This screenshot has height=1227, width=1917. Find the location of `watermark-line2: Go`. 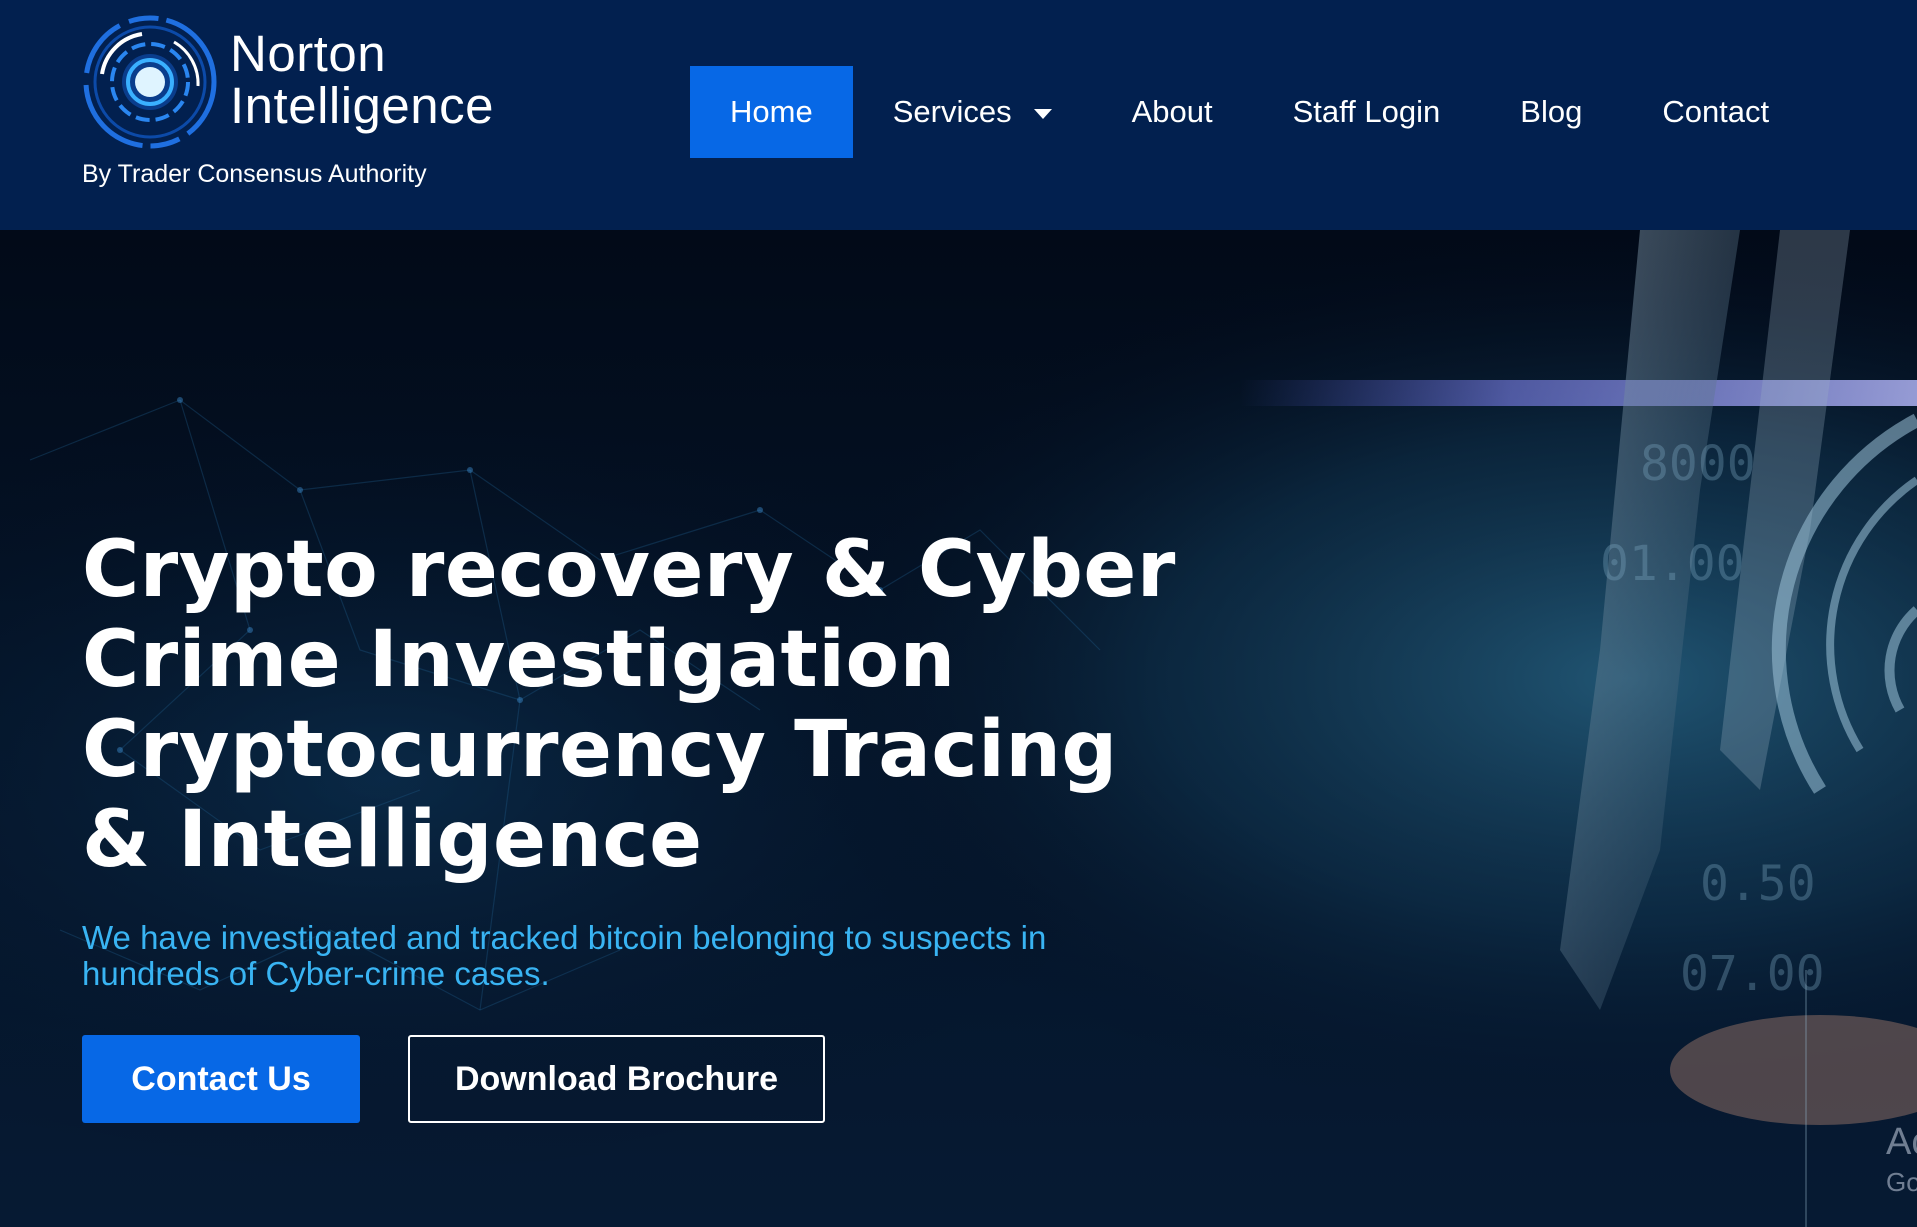

watermark-line2: Go is located at coordinates (1901, 1182).